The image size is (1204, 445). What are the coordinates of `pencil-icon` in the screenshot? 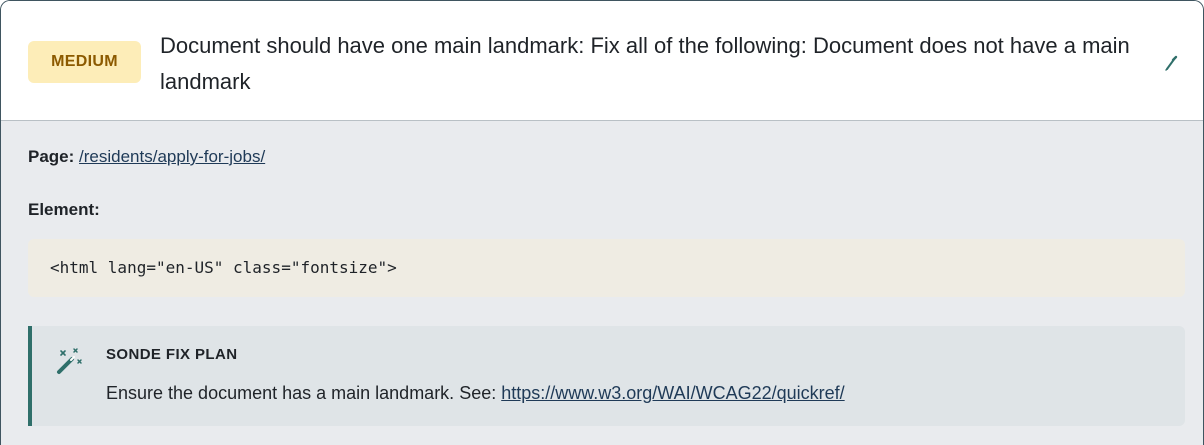 It's located at (1171, 63).